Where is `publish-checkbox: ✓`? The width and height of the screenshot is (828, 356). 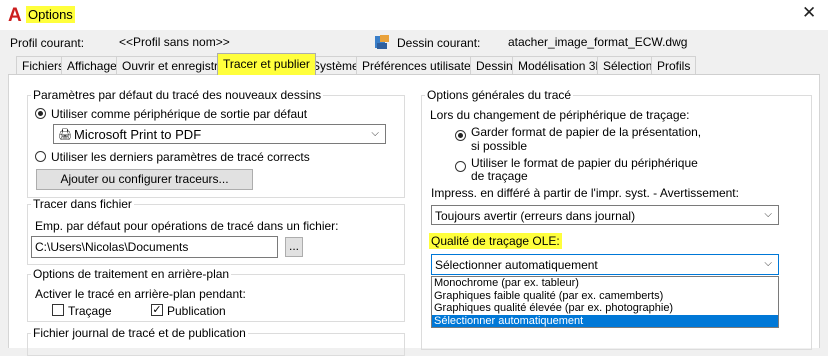 publish-checkbox: ✓ is located at coordinates (157, 310).